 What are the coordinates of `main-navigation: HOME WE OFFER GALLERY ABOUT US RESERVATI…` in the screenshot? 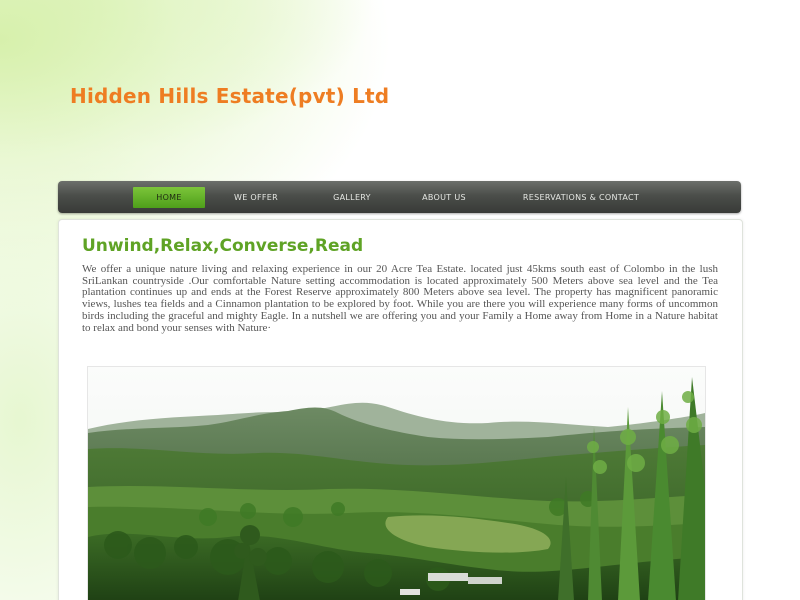 It's located at (399, 197).